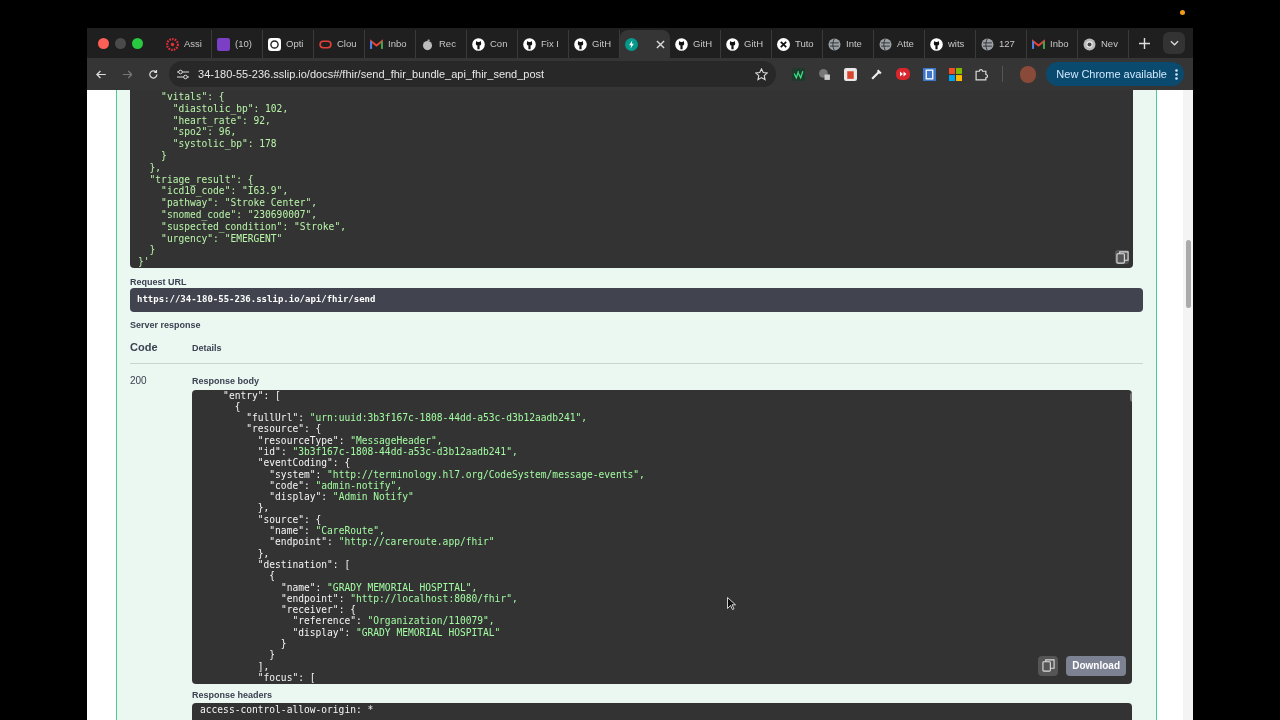 This screenshot has height=720, width=1280. I want to click on code-line: "spo2": 96,, so click(204, 132).